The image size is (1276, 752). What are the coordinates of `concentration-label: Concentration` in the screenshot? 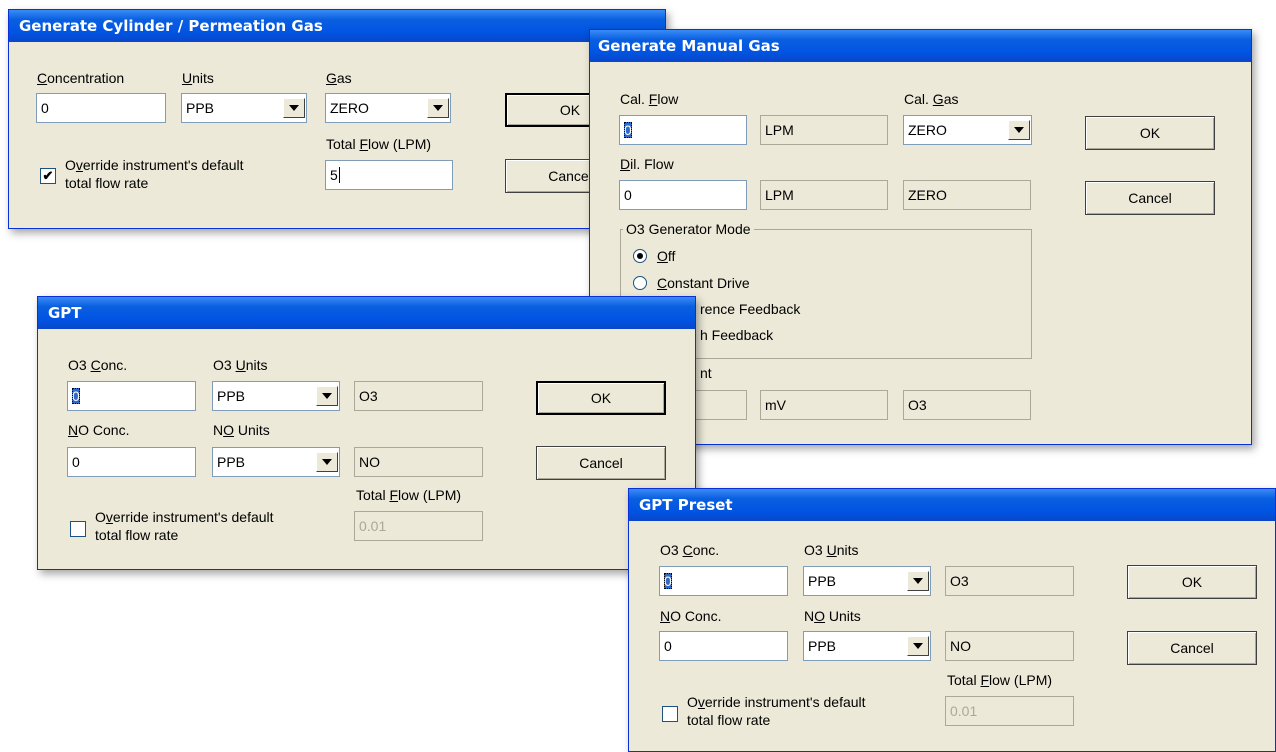 It's located at (81, 78).